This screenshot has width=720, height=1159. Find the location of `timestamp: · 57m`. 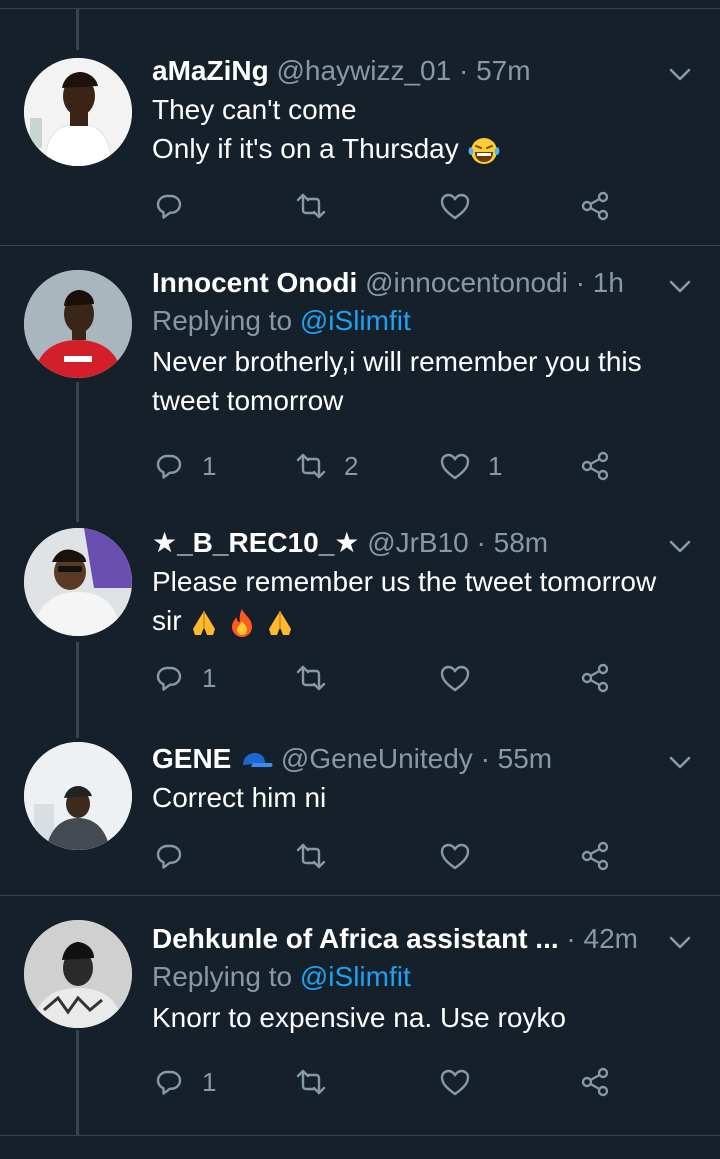

timestamp: · 57m is located at coordinates (495, 70).